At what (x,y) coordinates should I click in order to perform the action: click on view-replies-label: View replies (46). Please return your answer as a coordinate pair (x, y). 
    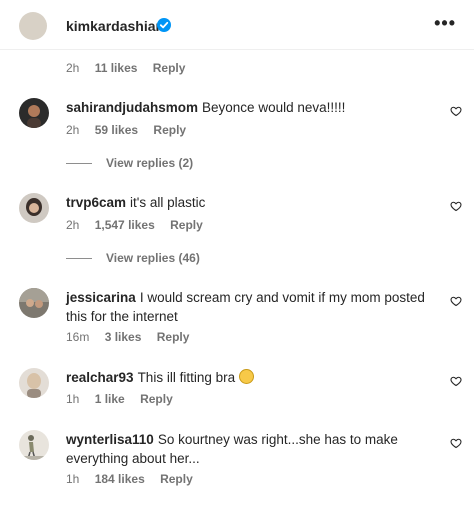
    Looking at the image, I should click on (153, 258).